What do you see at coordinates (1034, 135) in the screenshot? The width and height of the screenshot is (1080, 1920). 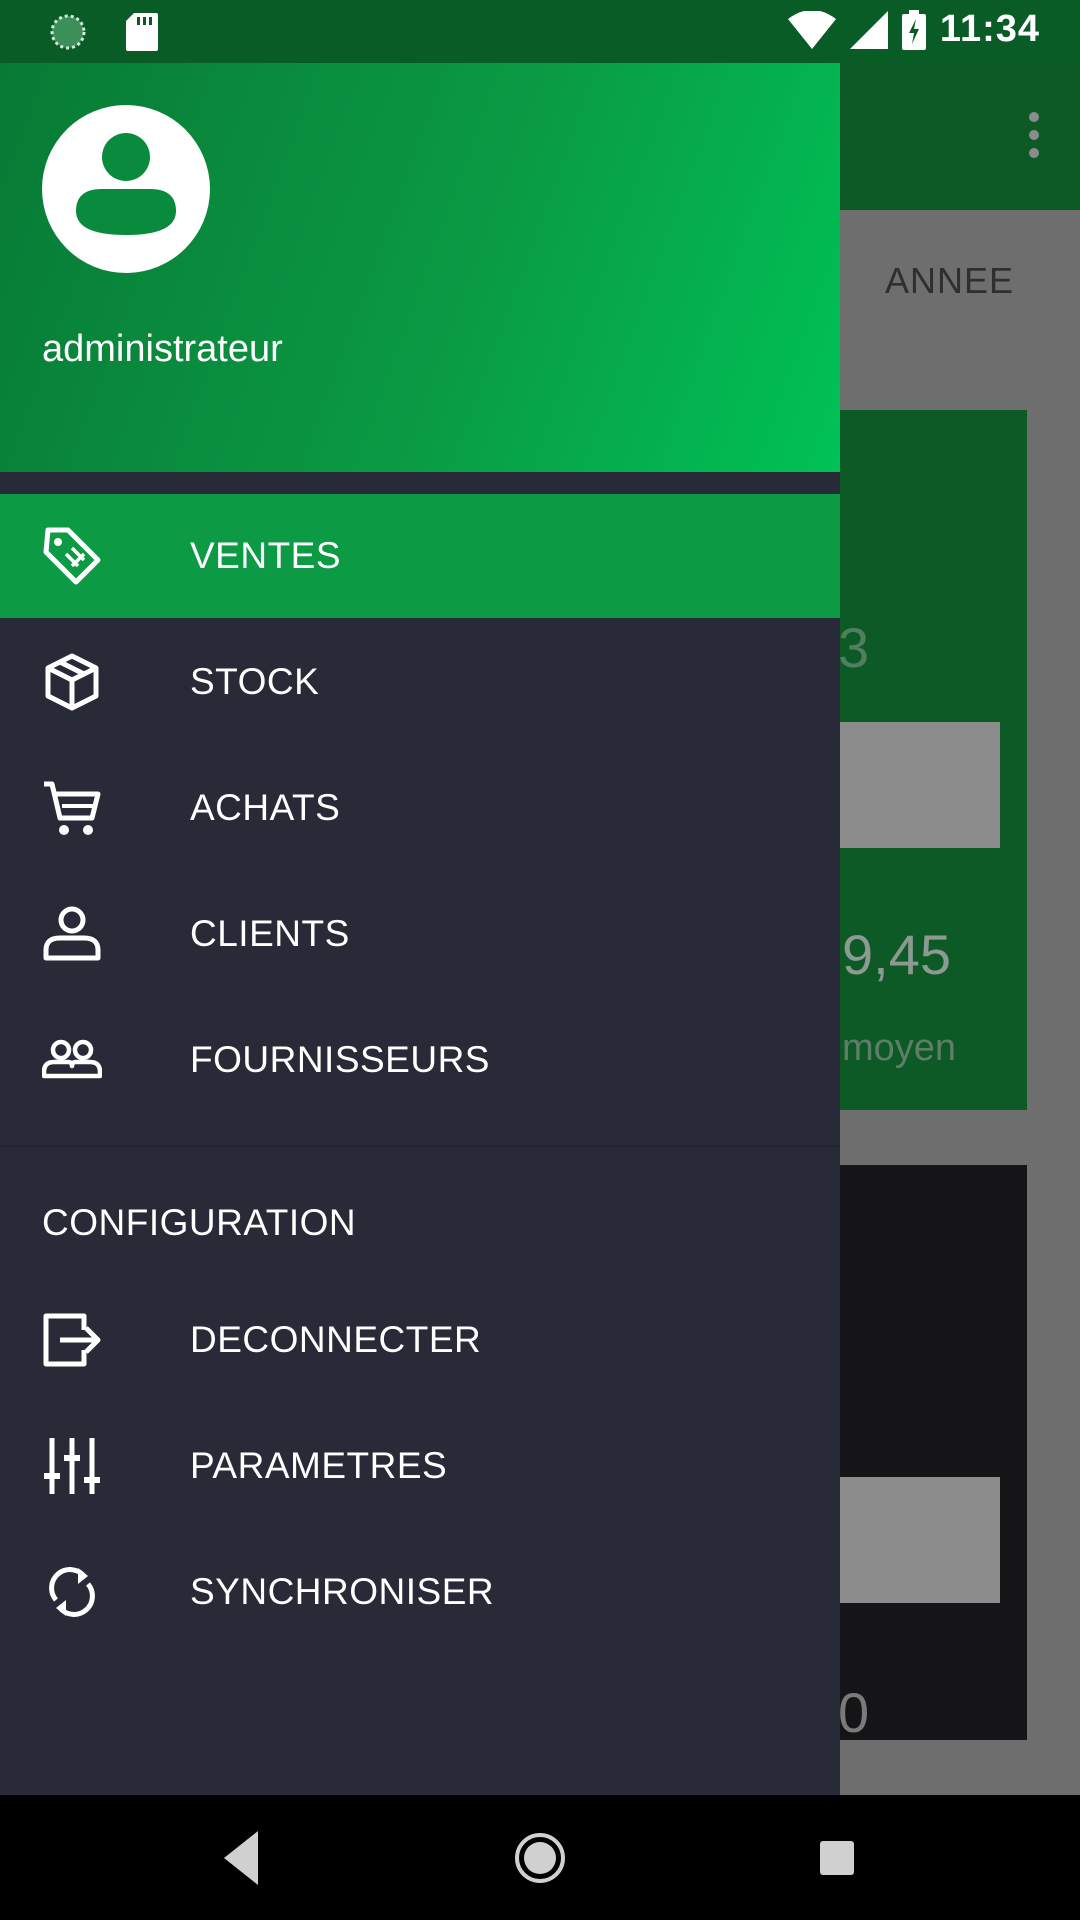 I see `overflow-menu-icon` at bounding box center [1034, 135].